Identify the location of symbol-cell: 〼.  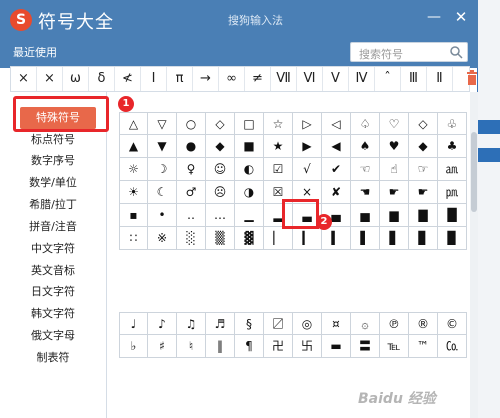
(278, 323).